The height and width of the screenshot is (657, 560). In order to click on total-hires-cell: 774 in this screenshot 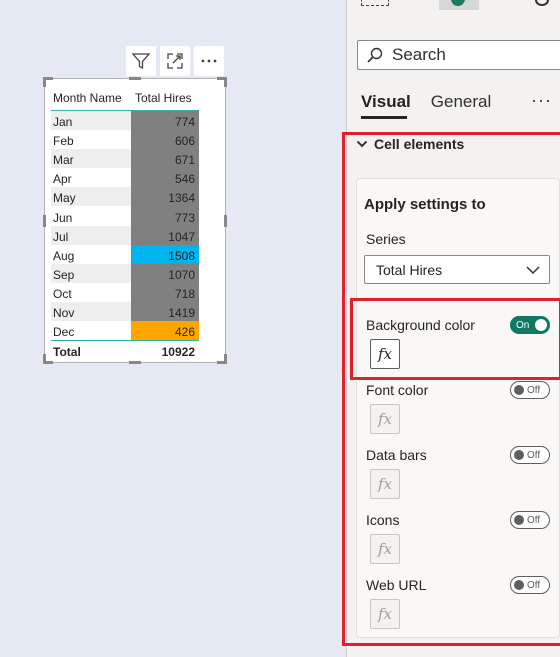, I will do `click(165, 121)`.